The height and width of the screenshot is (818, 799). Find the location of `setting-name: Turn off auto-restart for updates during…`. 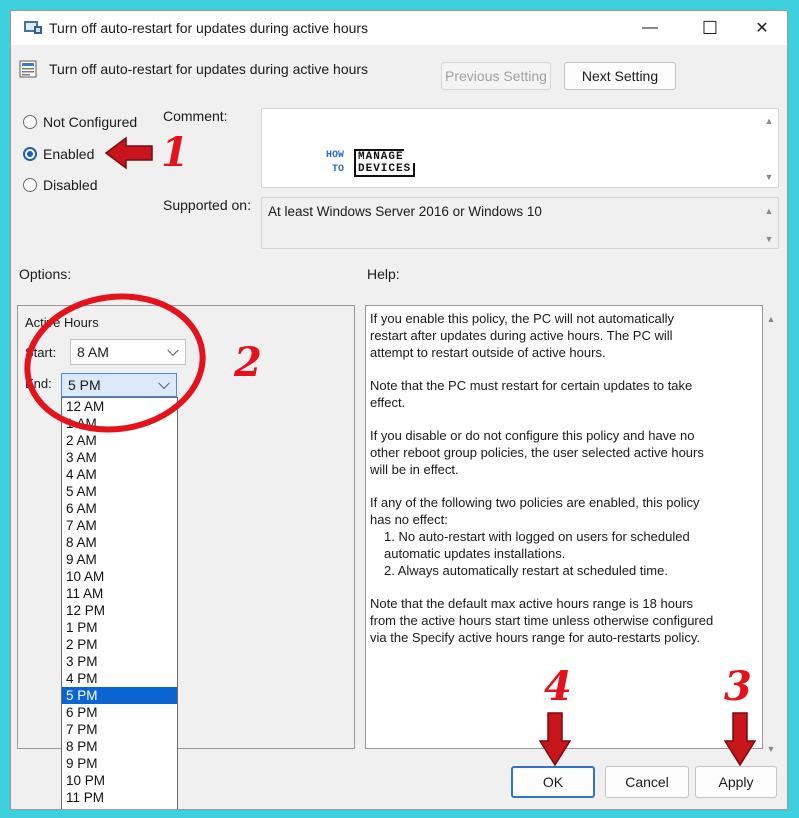

setting-name: Turn off auto-restart for updates during… is located at coordinates (209, 69).